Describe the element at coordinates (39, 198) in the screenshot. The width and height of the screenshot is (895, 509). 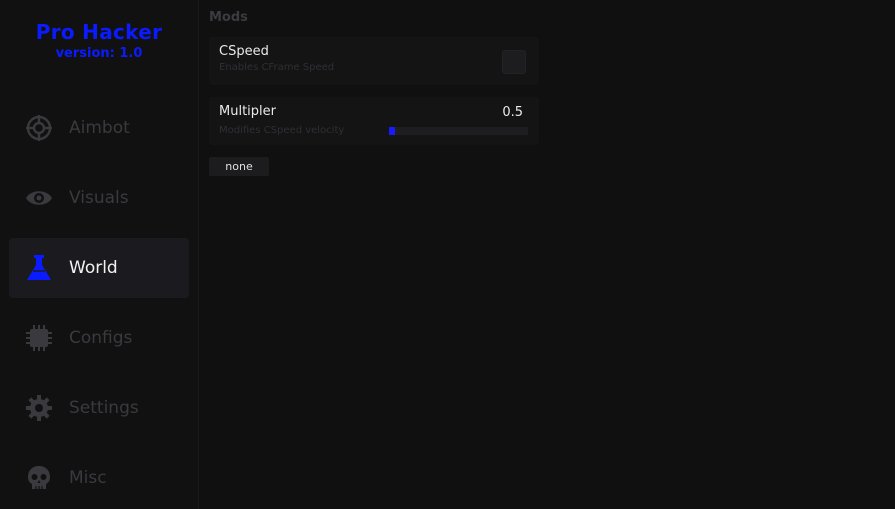
I see `eye-icon` at that location.